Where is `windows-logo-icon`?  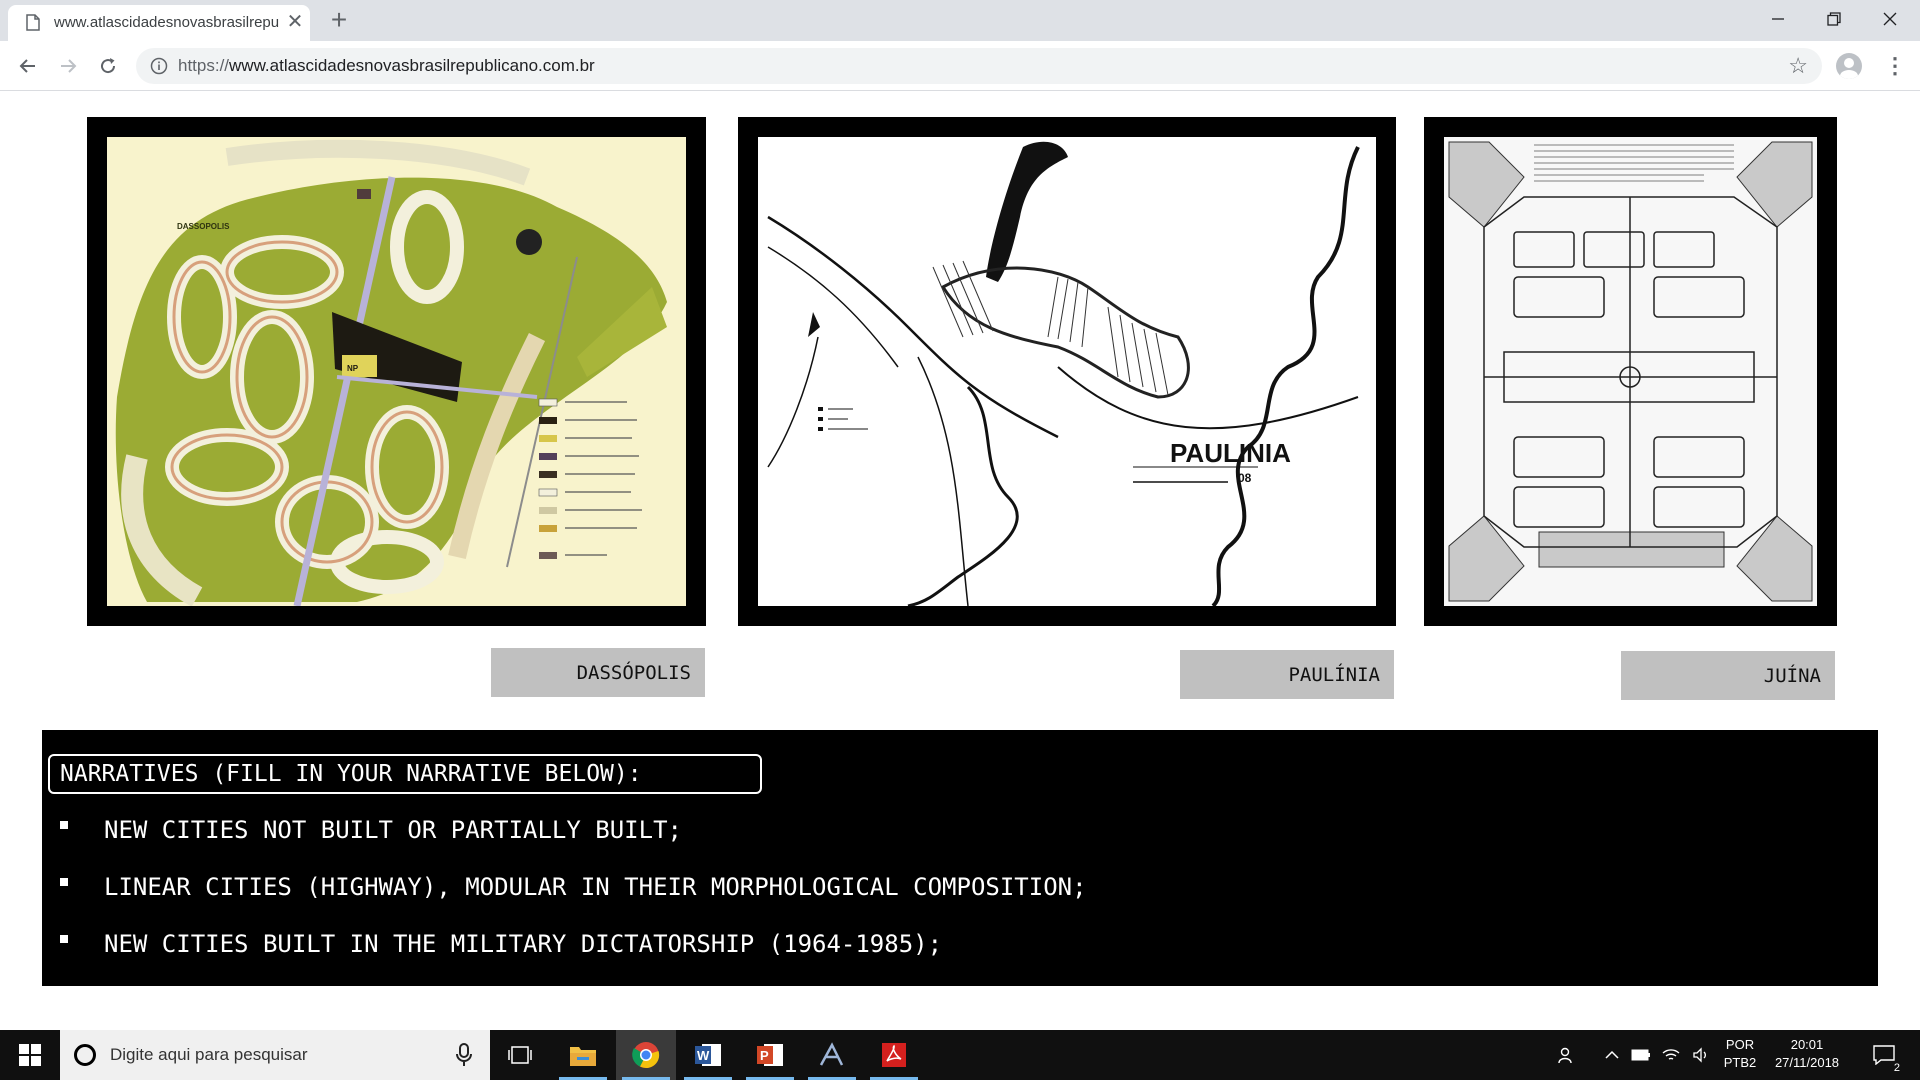 windows-logo-icon is located at coordinates (30, 1055).